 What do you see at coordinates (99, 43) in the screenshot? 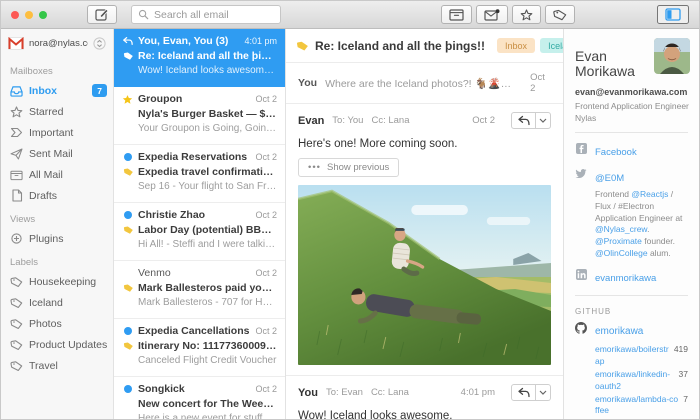
I see `account-chevron-icon` at bounding box center [99, 43].